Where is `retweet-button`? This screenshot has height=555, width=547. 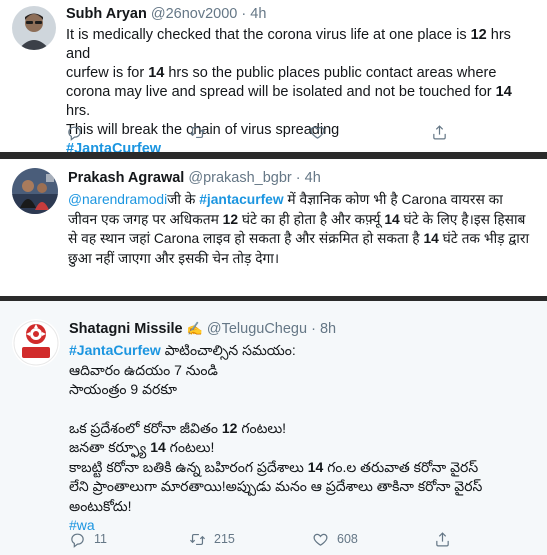 retweet-button is located at coordinates (197, 132).